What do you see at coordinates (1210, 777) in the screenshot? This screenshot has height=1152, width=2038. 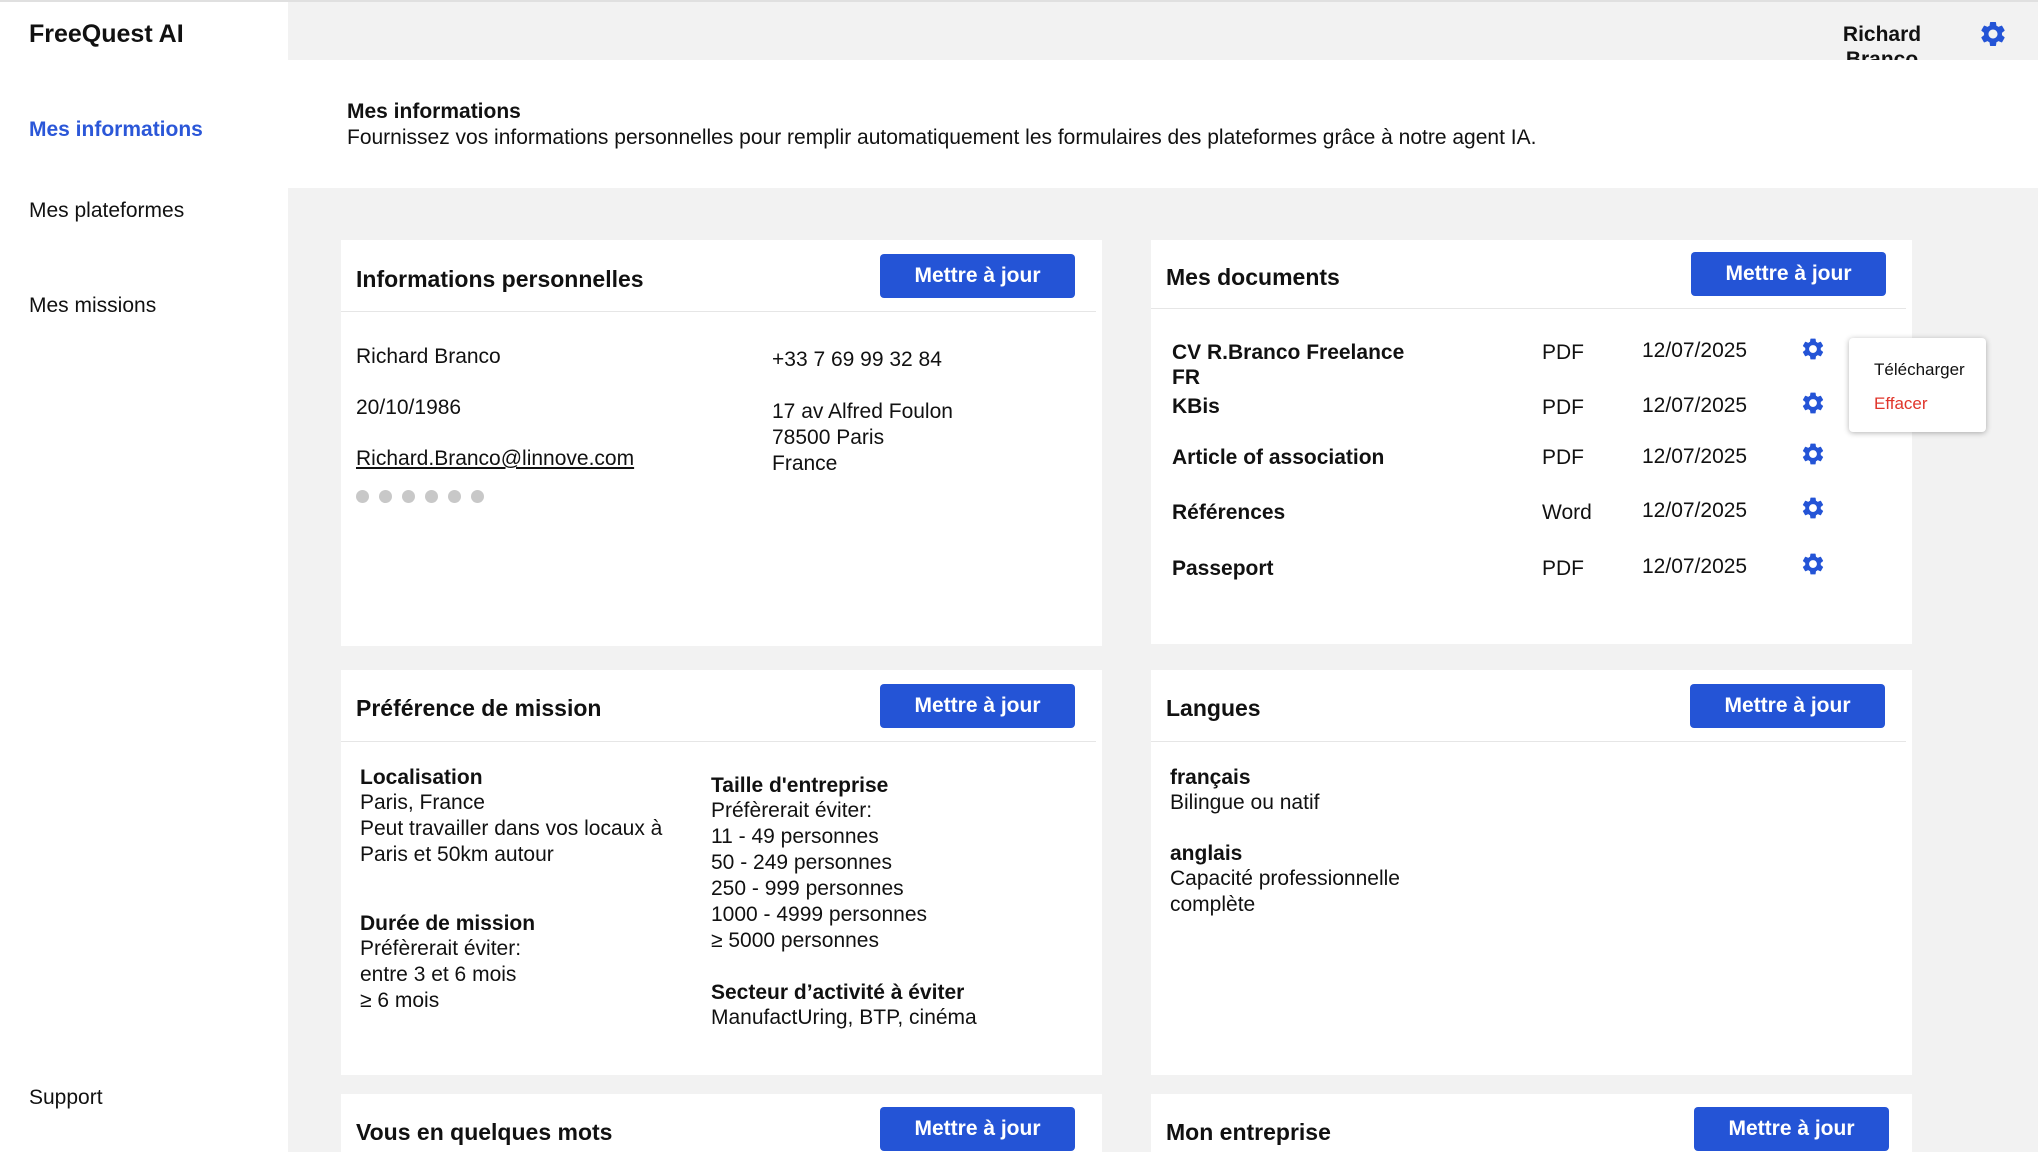 I see `language-name: français` at bounding box center [1210, 777].